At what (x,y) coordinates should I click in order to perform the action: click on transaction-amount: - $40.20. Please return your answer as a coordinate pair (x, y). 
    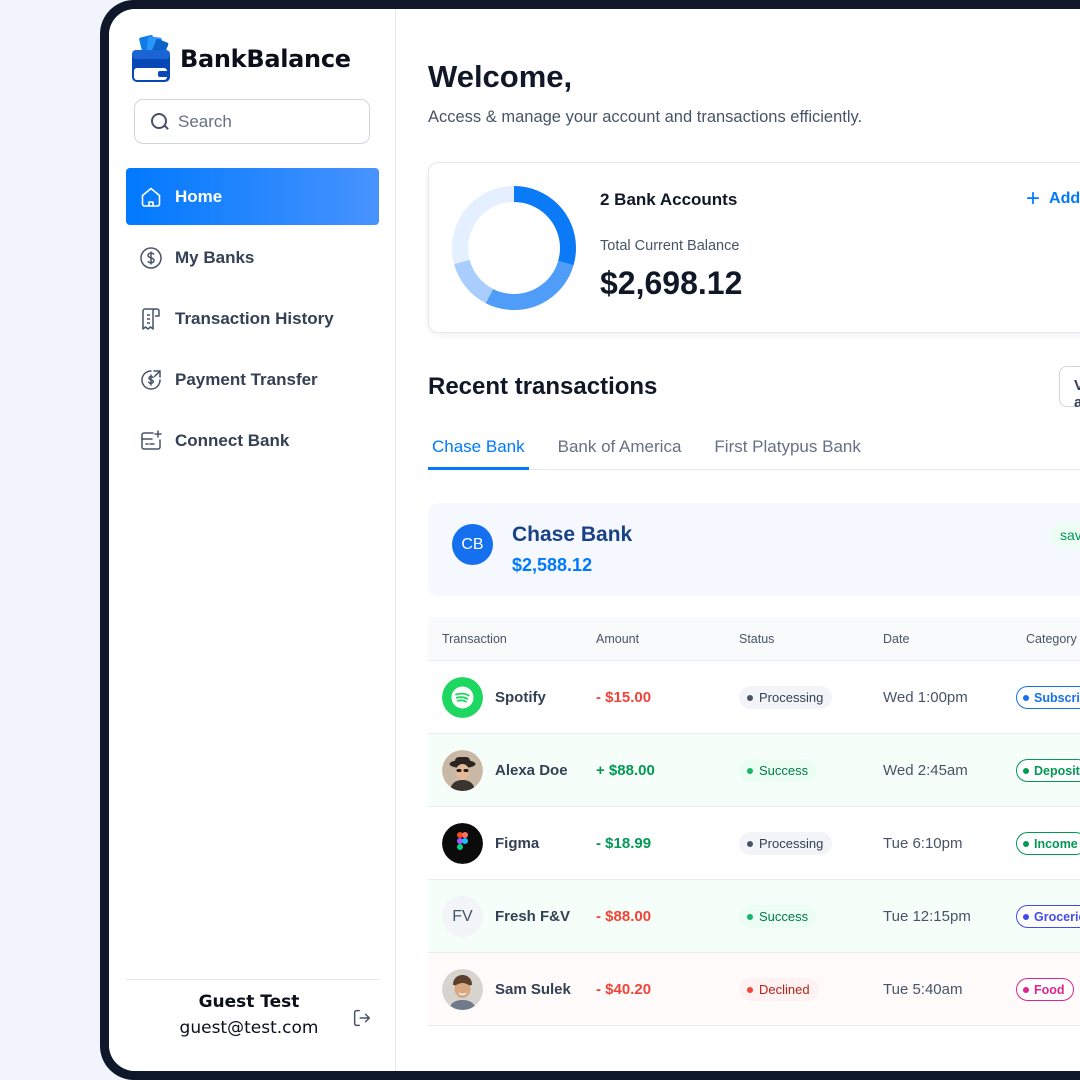
    Looking at the image, I should click on (624, 989).